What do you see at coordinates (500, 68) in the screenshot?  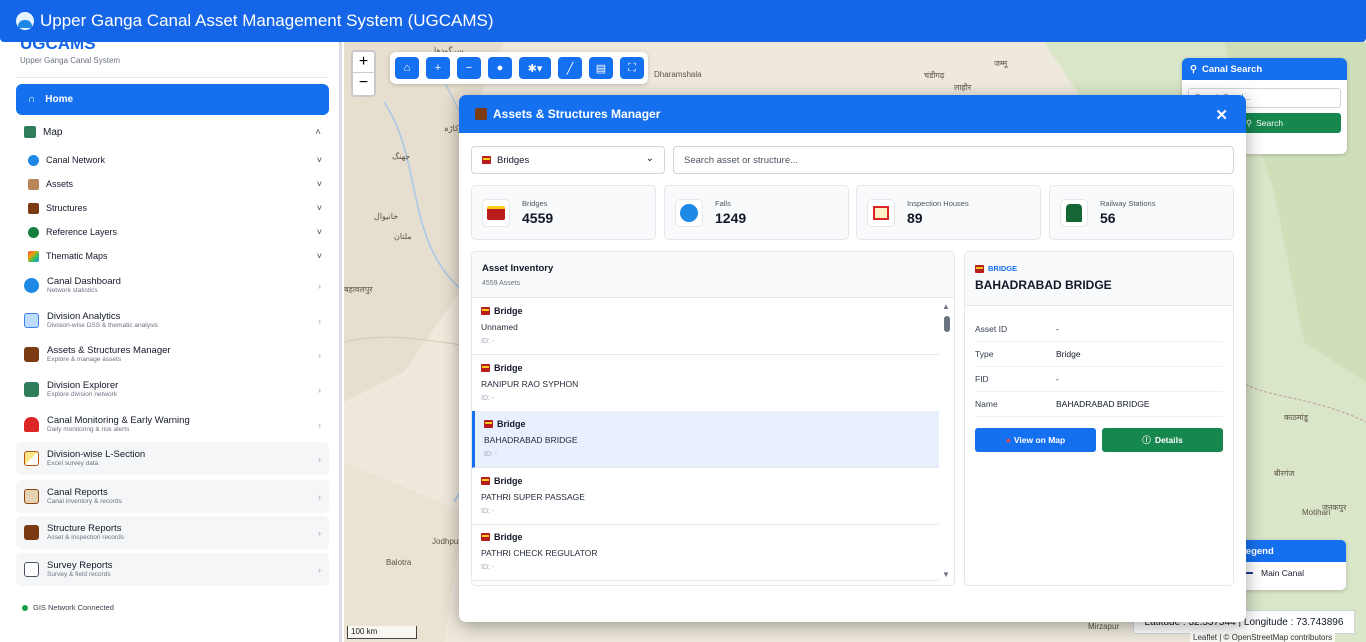 I see `locate-button: ●` at bounding box center [500, 68].